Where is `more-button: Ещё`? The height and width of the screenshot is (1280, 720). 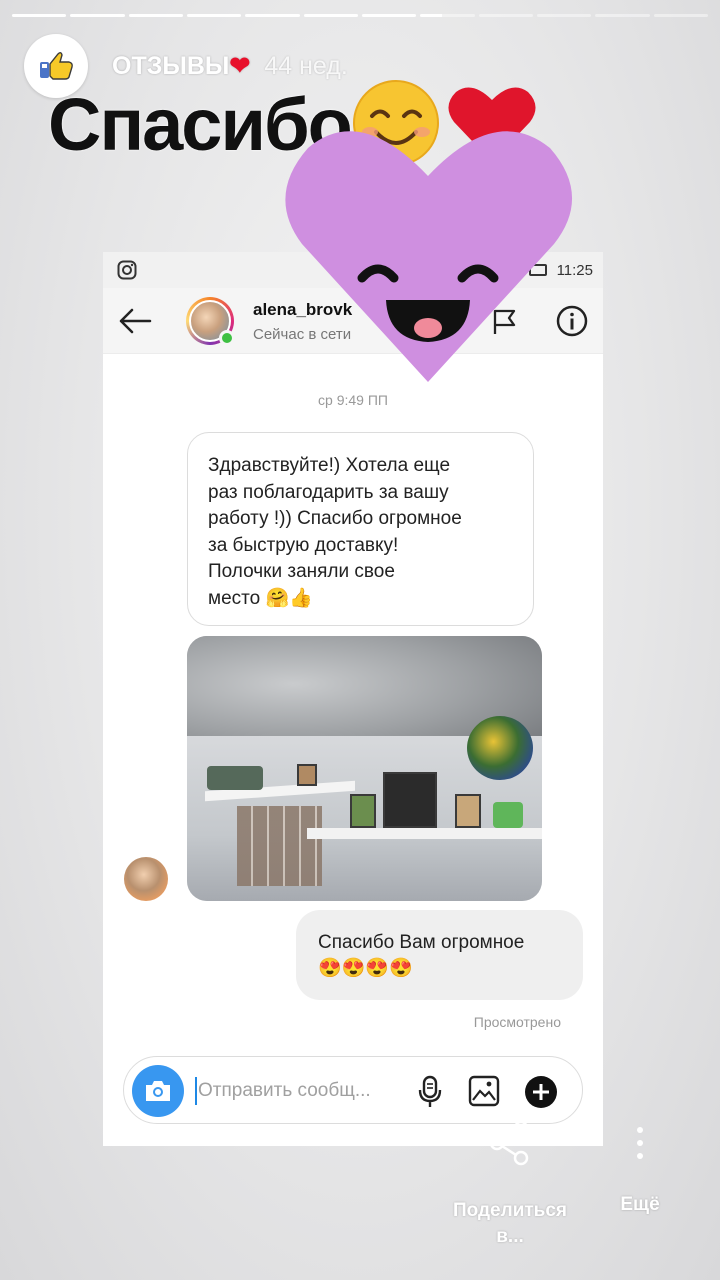 more-button: Ещё is located at coordinates (640, 1171).